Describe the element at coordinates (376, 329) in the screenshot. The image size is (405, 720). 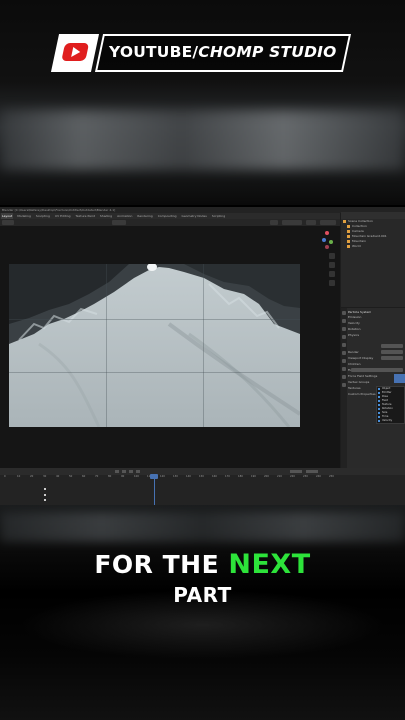
I see `properties-section: Rotation` at that location.